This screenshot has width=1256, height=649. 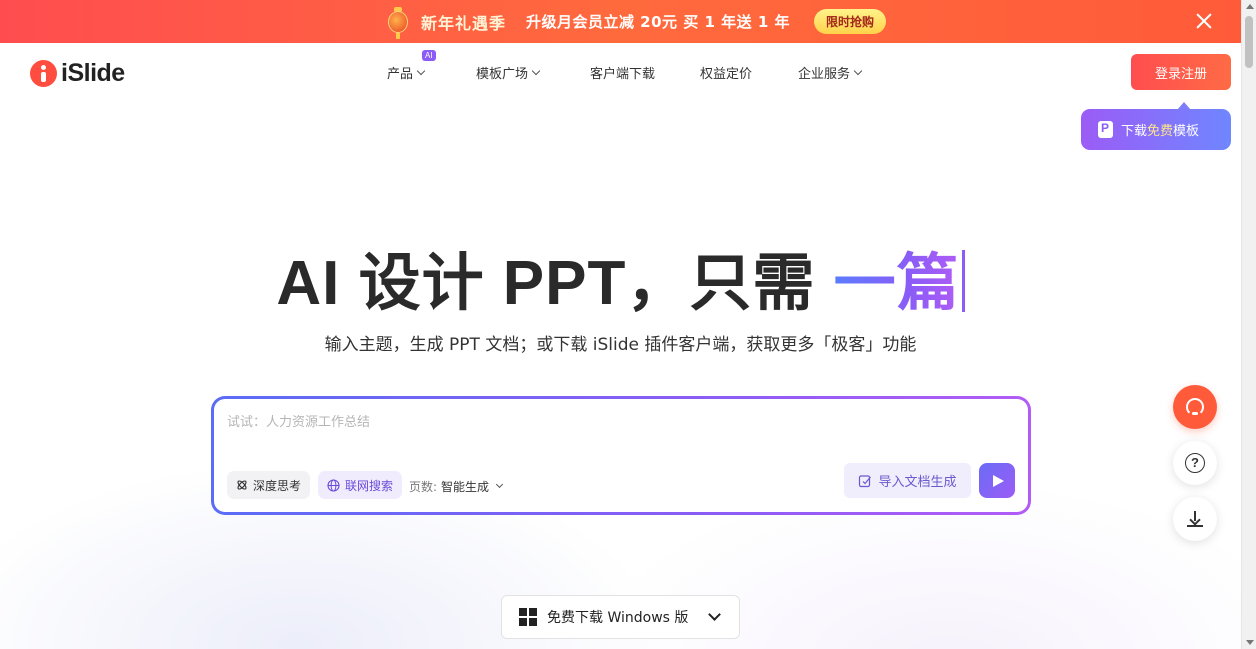 I want to click on download-icon, so click(x=1195, y=519).